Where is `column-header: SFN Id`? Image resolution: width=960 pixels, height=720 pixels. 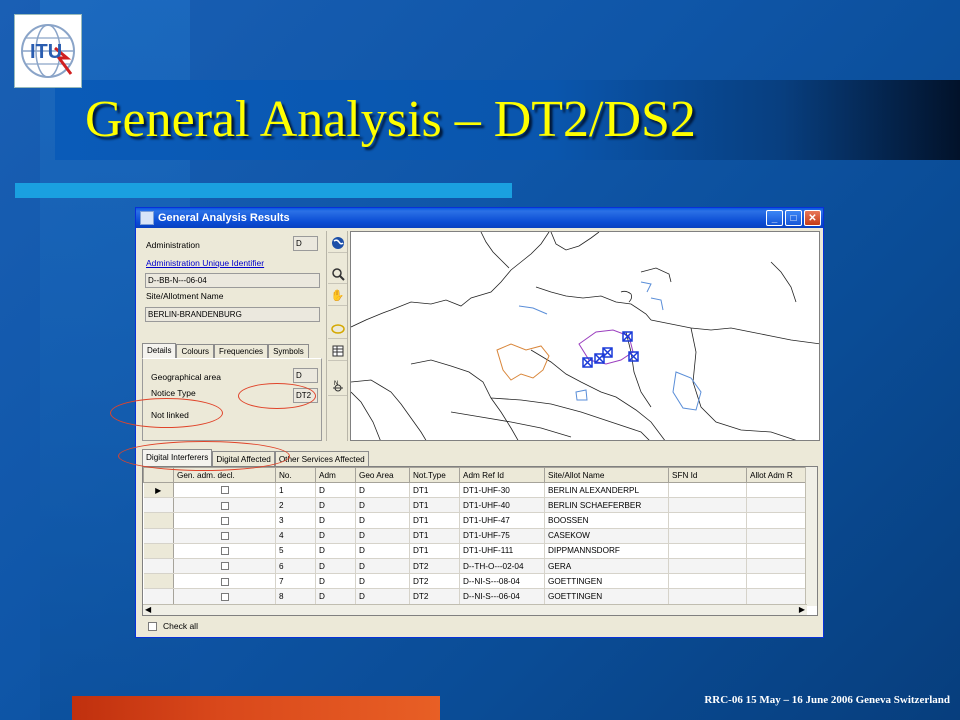 column-header: SFN Id is located at coordinates (707, 475).